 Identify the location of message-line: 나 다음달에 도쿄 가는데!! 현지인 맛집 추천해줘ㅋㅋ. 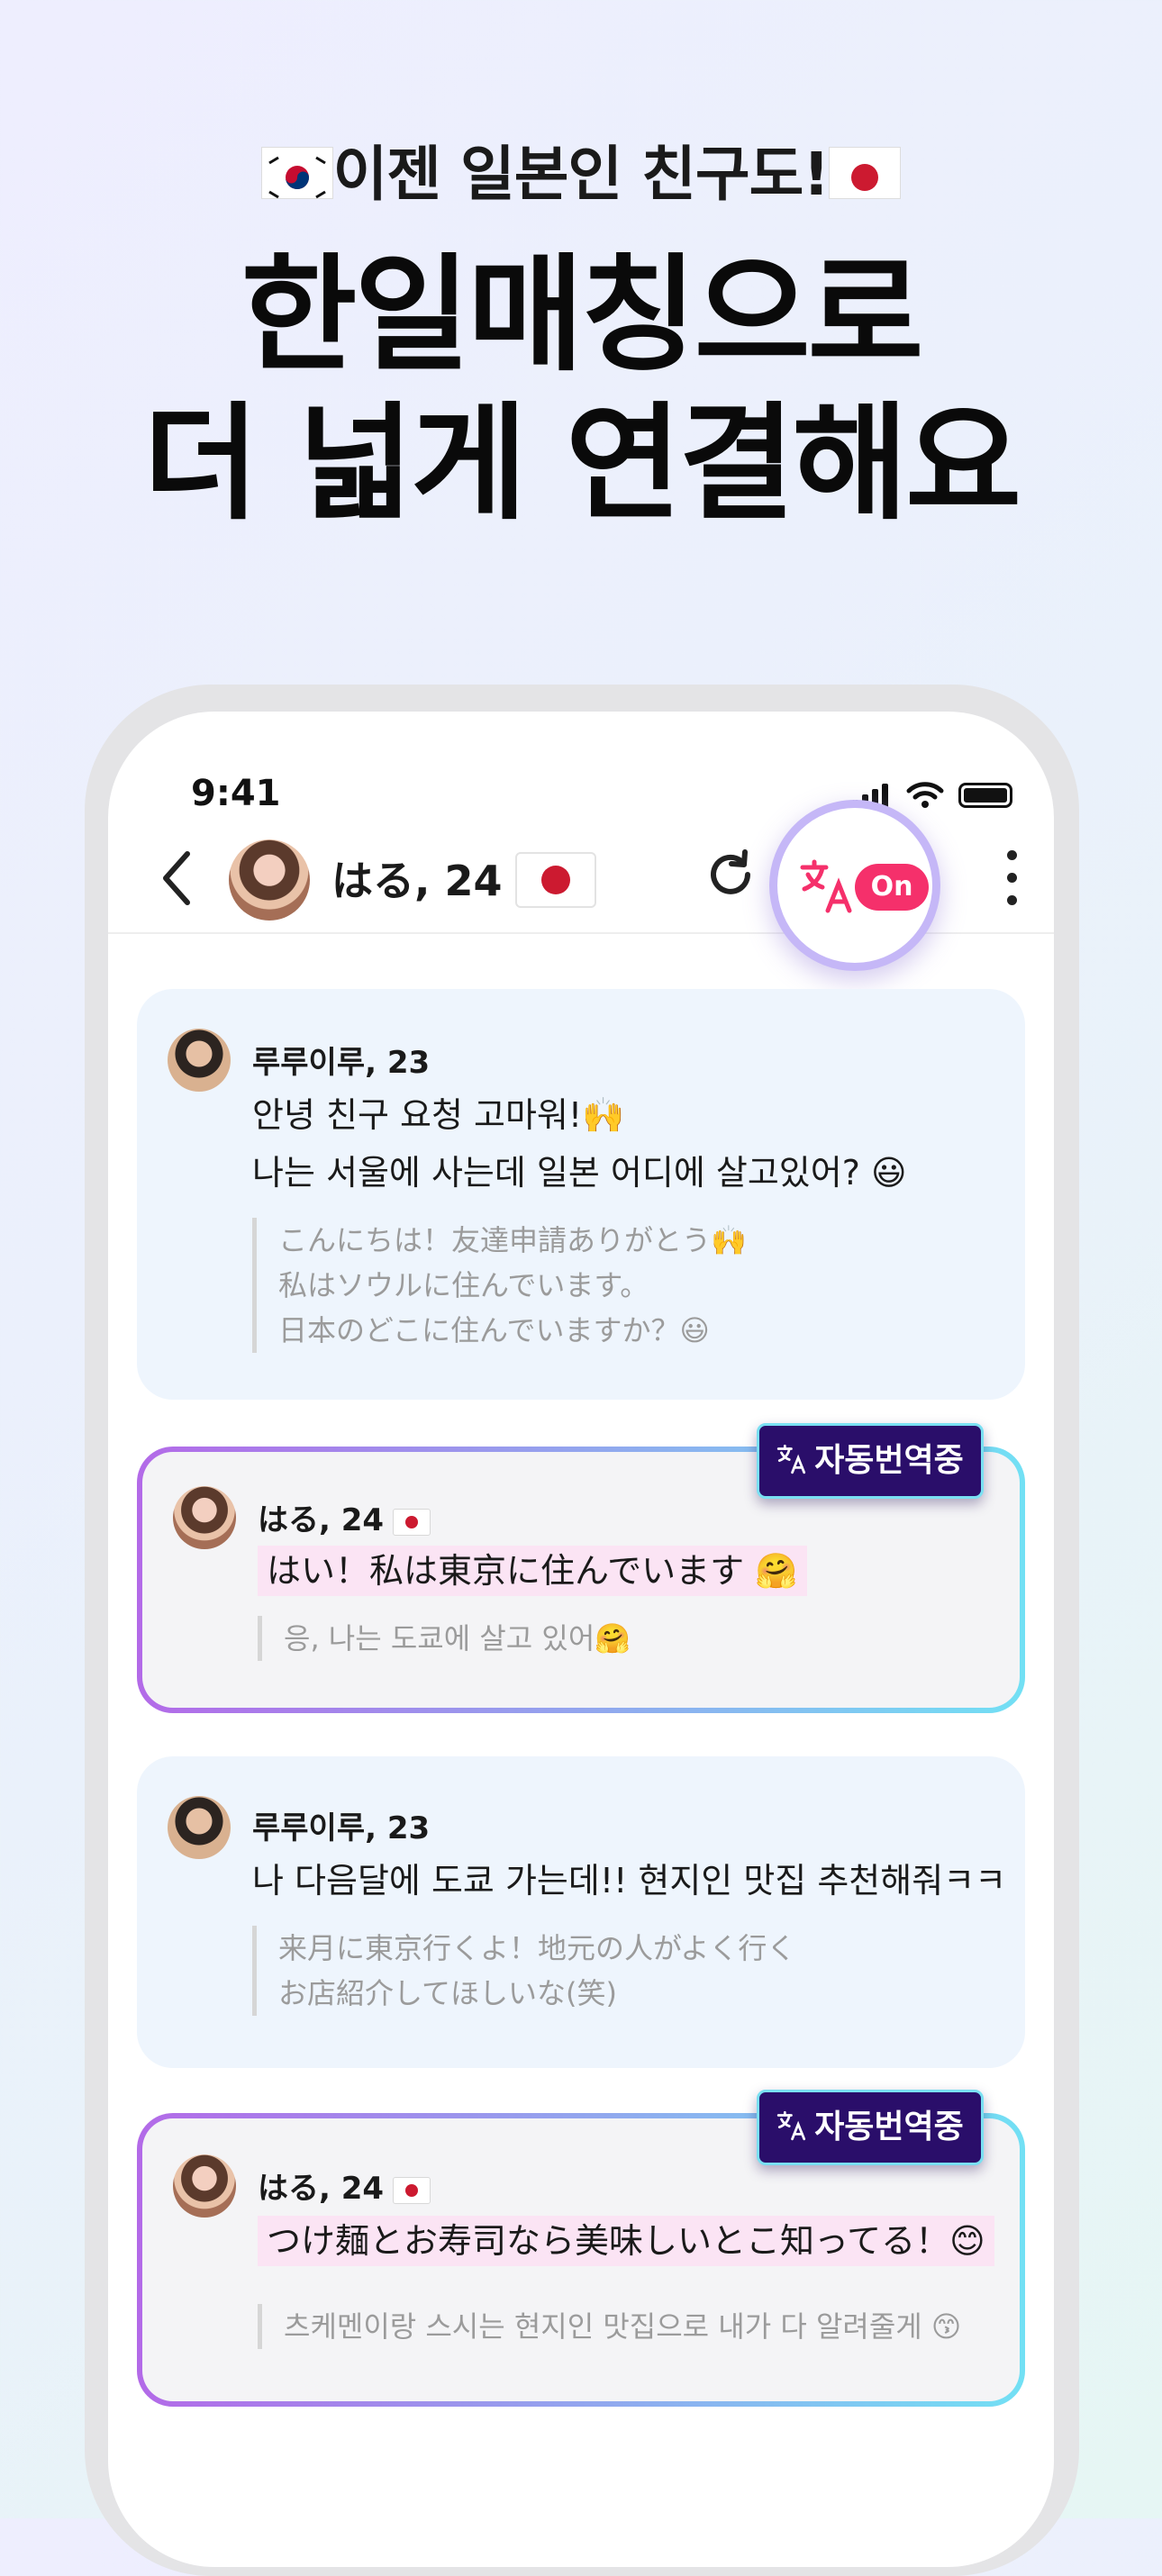
(630, 1881).